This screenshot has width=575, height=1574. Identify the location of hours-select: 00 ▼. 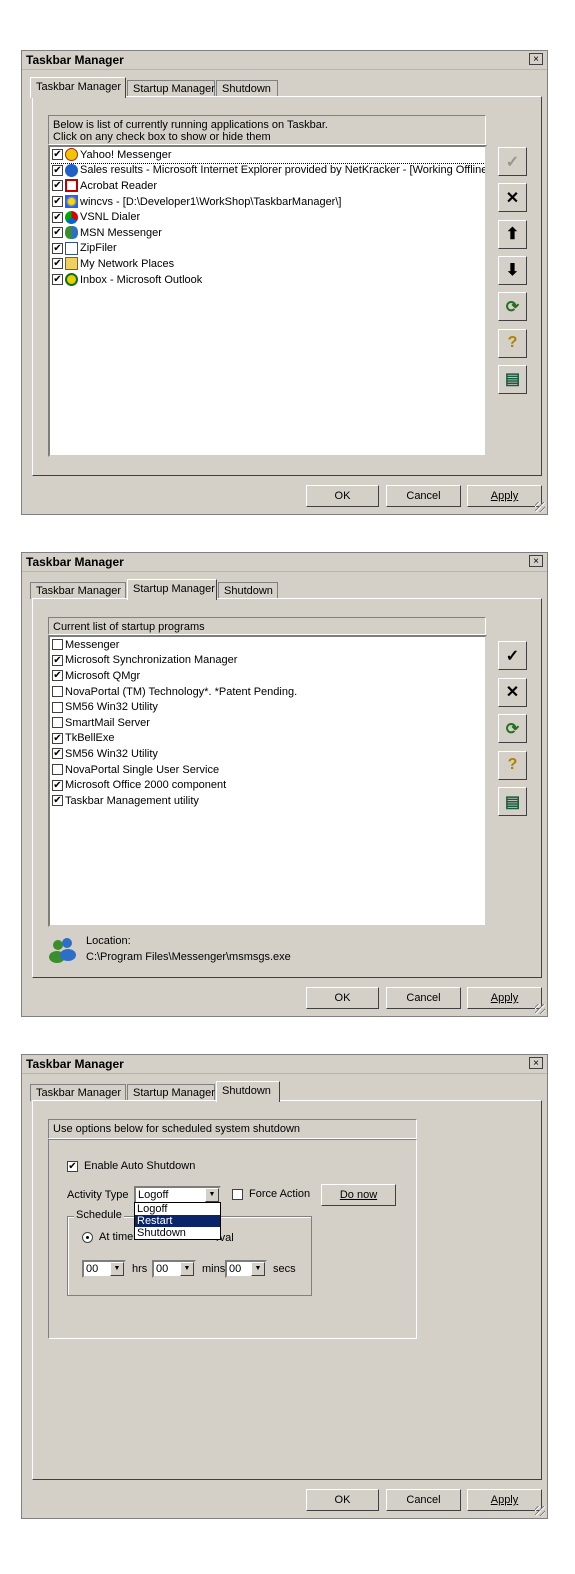
(104, 1269).